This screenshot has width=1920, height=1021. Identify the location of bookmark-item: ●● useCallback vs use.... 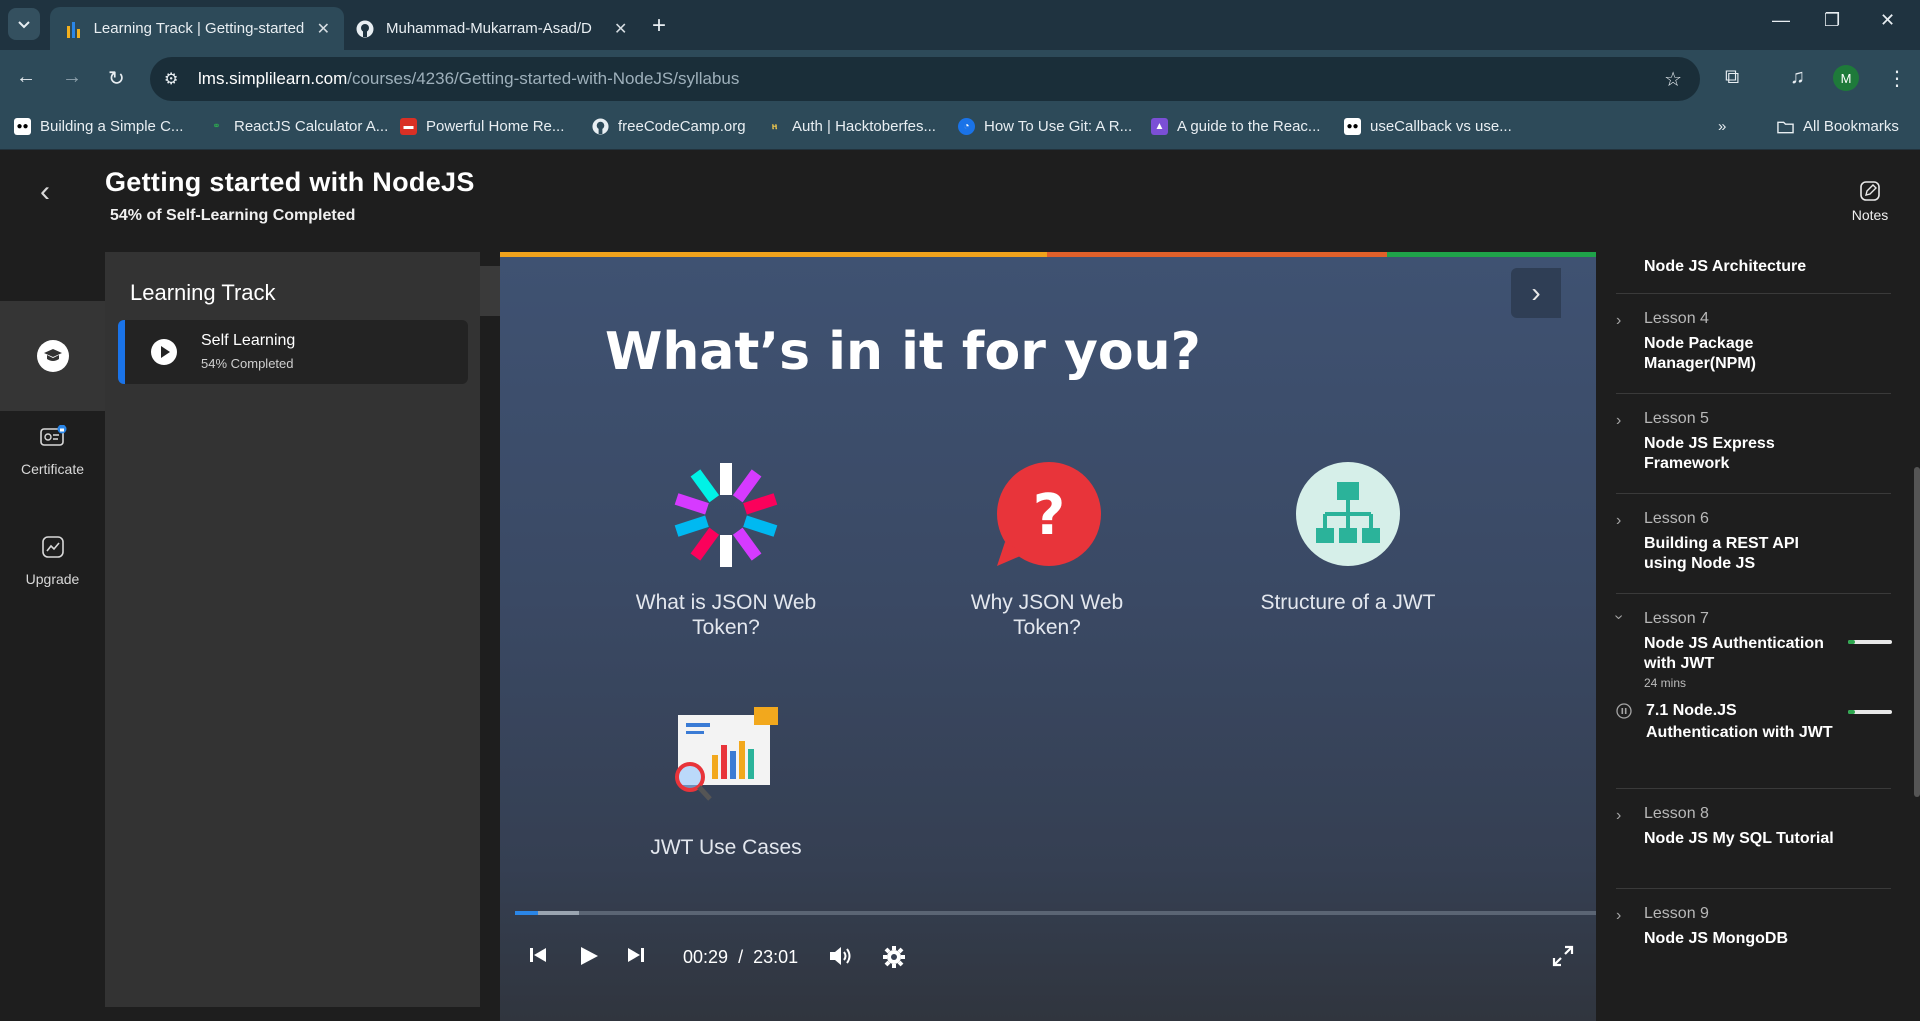
(1428, 126).